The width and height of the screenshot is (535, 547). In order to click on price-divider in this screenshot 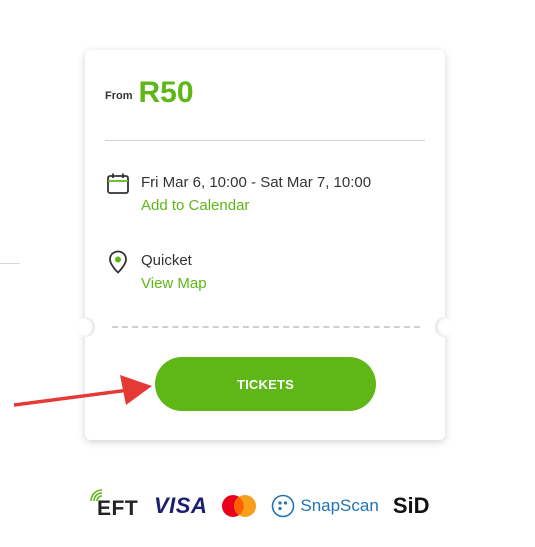, I will do `click(265, 140)`.